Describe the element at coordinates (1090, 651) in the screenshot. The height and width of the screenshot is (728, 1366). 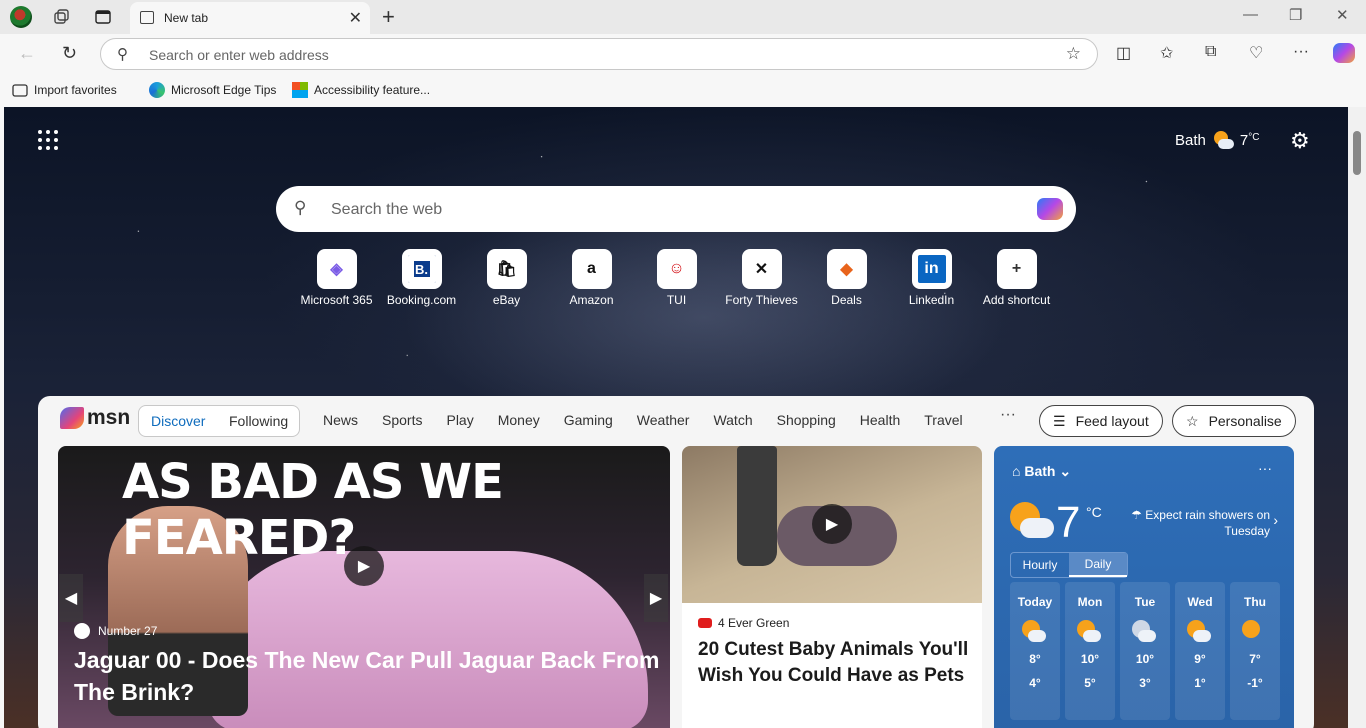
I see `forecast-day: Mon 10° 5°` at that location.